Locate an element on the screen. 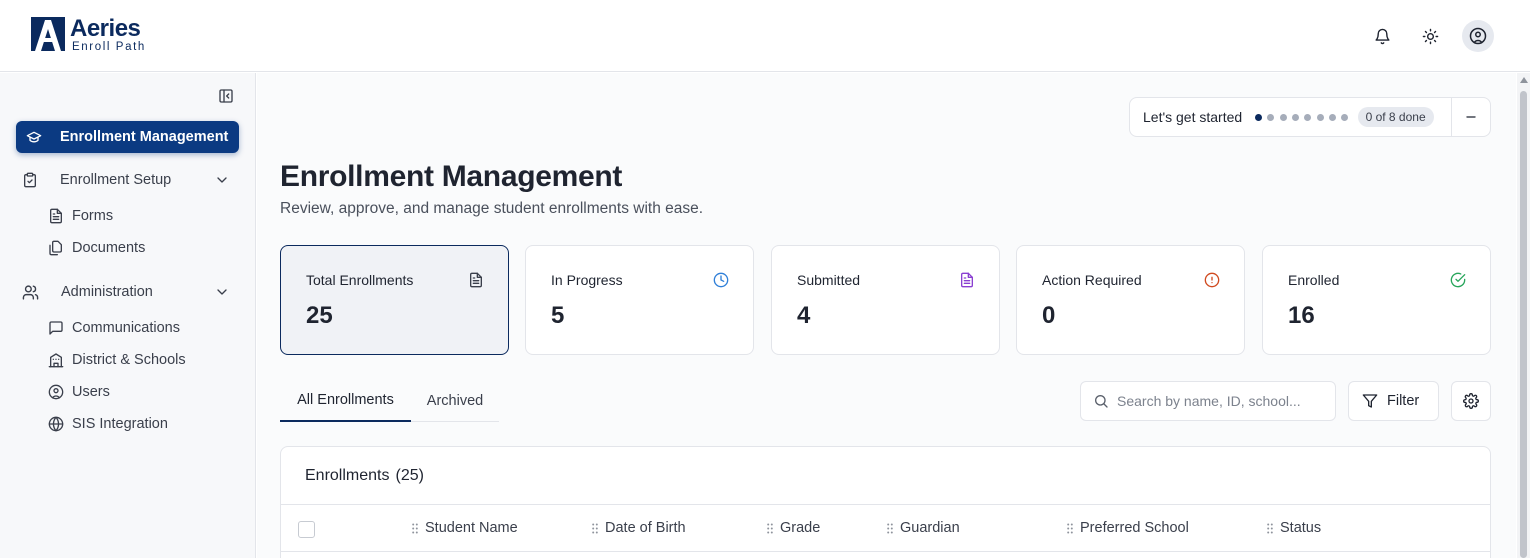  enrollment-tabs: All Enrollments Archived is located at coordinates (389, 401).